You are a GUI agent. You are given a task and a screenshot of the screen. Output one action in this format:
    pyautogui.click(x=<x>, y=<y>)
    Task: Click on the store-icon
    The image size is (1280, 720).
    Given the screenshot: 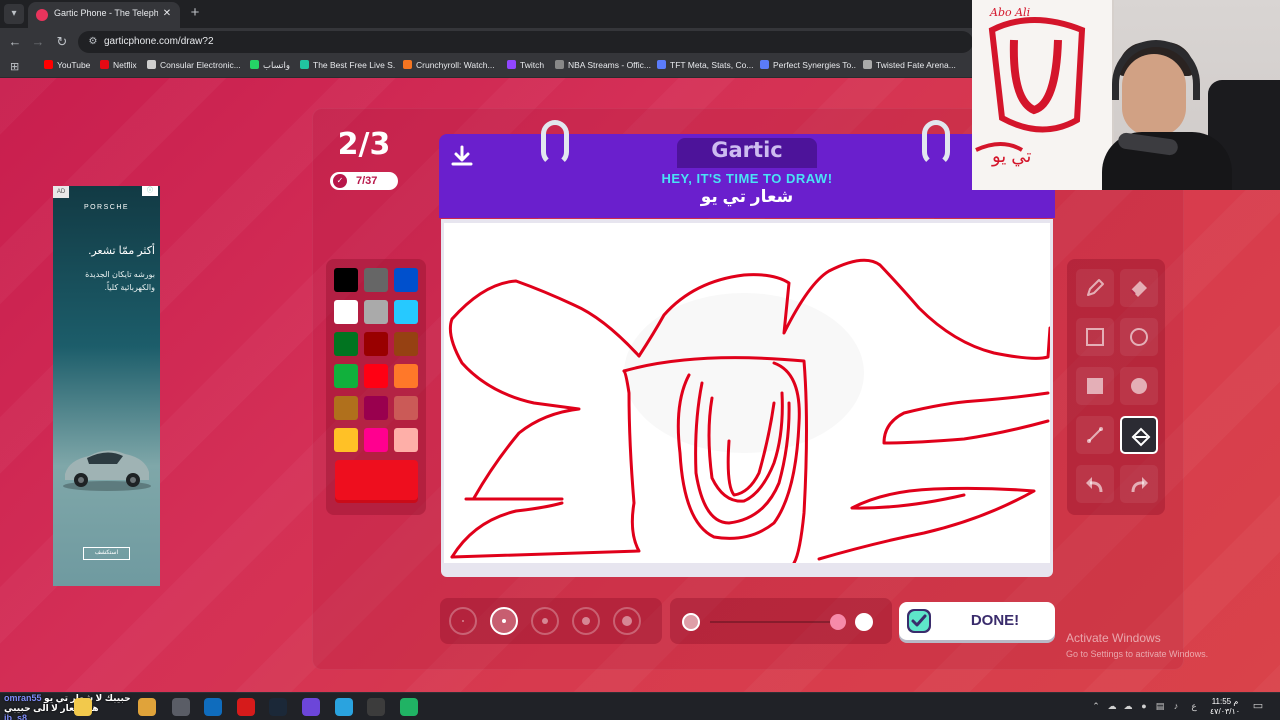 What is the action you would take?
    pyautogui.click(x=181, y=707)
    